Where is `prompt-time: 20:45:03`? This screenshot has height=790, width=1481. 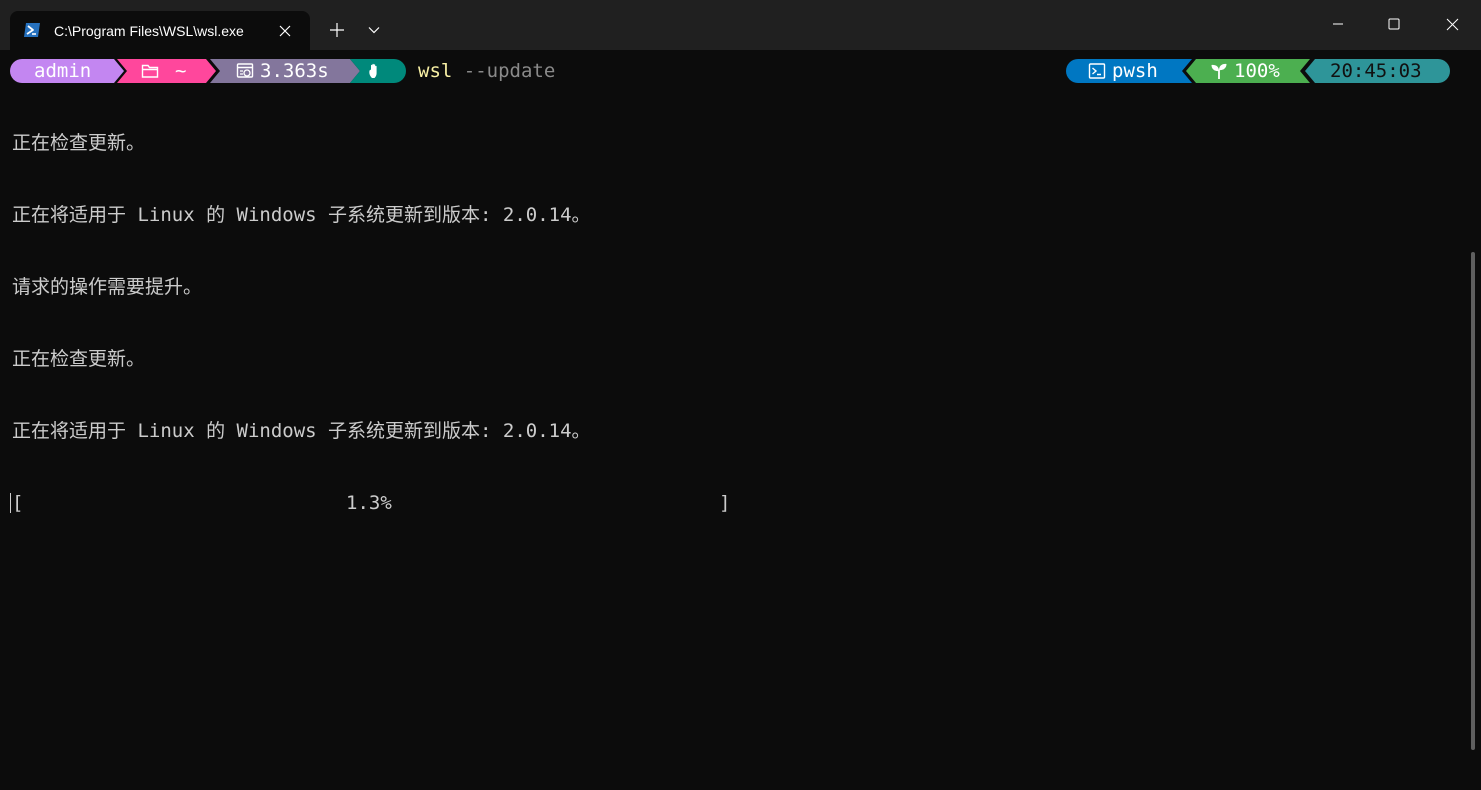
prompt-time: 20:45:03 is located at coordinates (1376, 71).